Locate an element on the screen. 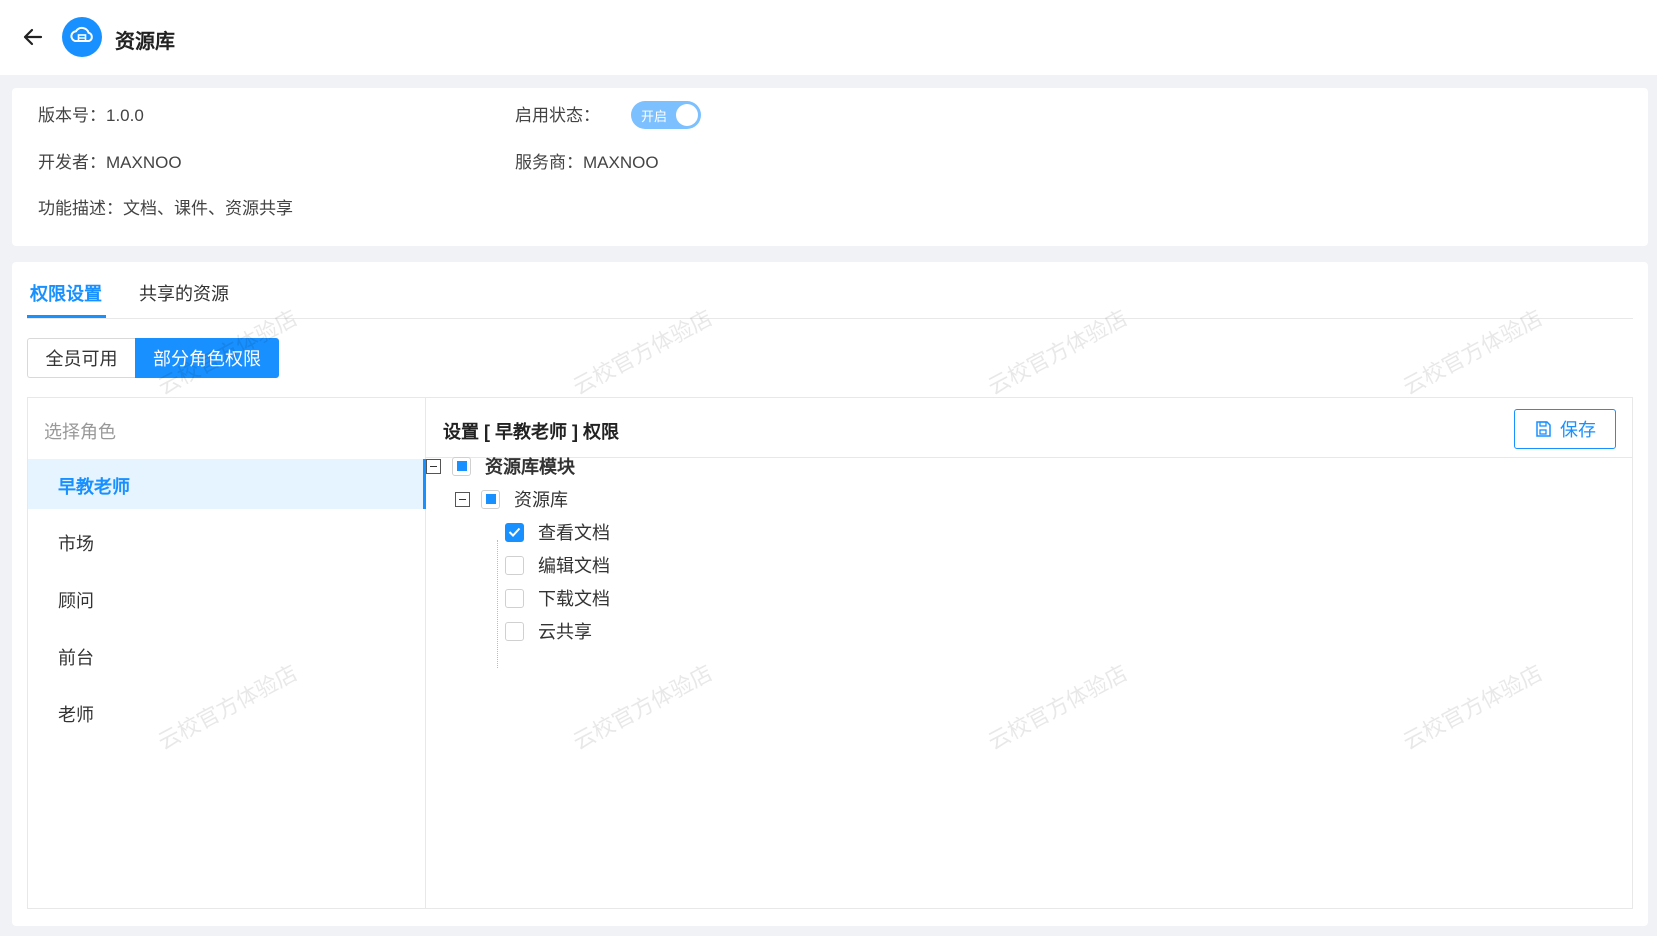 The image size is (1657, 936). view-doc-checkbox is located at coordinates (514, 532).